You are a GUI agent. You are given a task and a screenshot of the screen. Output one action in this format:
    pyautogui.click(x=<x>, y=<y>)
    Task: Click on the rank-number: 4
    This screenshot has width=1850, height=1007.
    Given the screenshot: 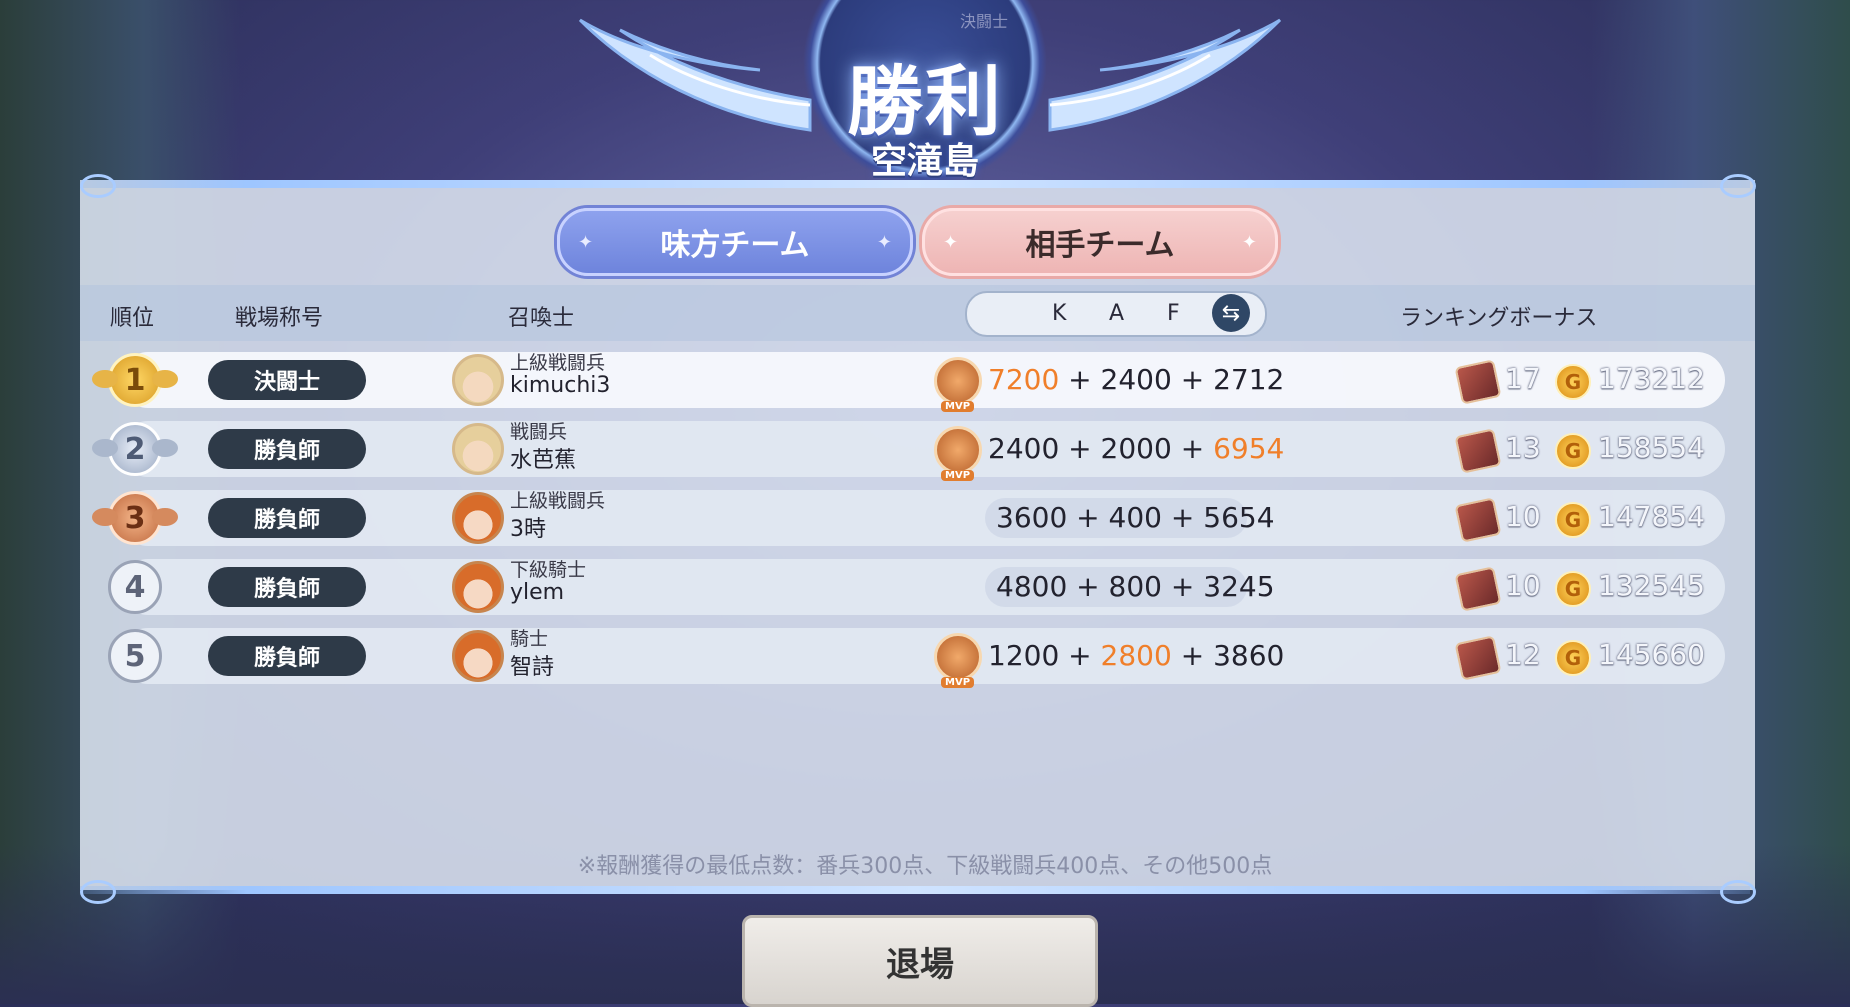 What is the action you would take?
    pyautogui.click(x=135, y=587)
    